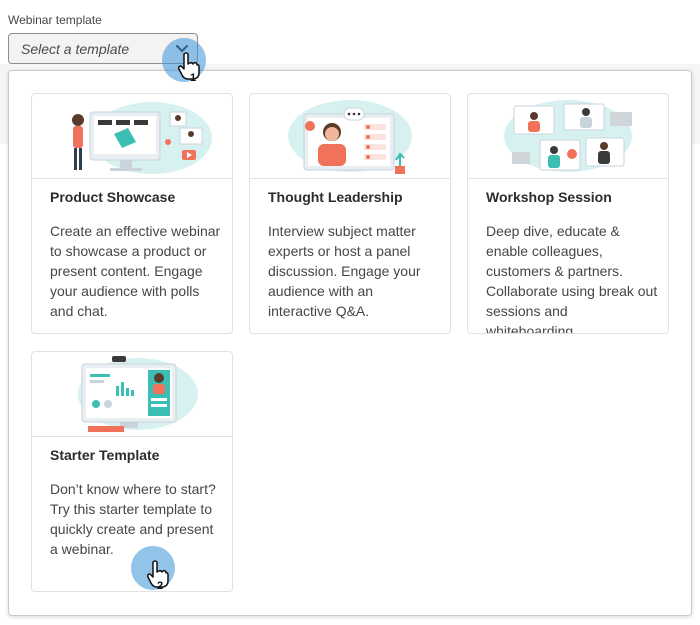 The width and height of the screenshot is (700, 625). What do you see at coordinates (113, 197) in the screenshot?
I see `template-card-title: Product Showcase` at bounding box center [113, 197].